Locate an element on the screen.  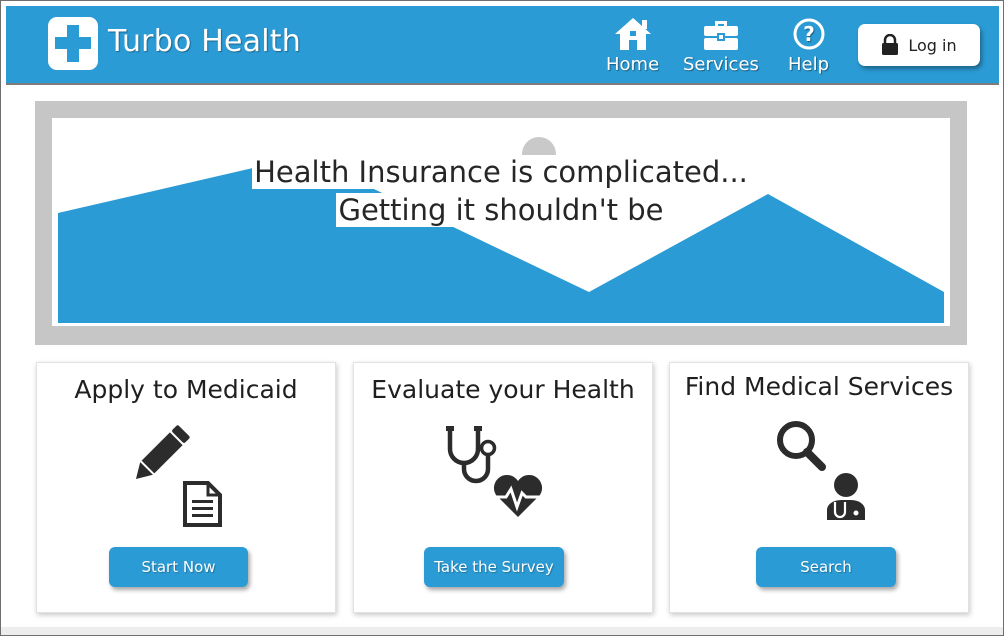
take-survey-button: Take the Survey is located at coordinates (494, 567).